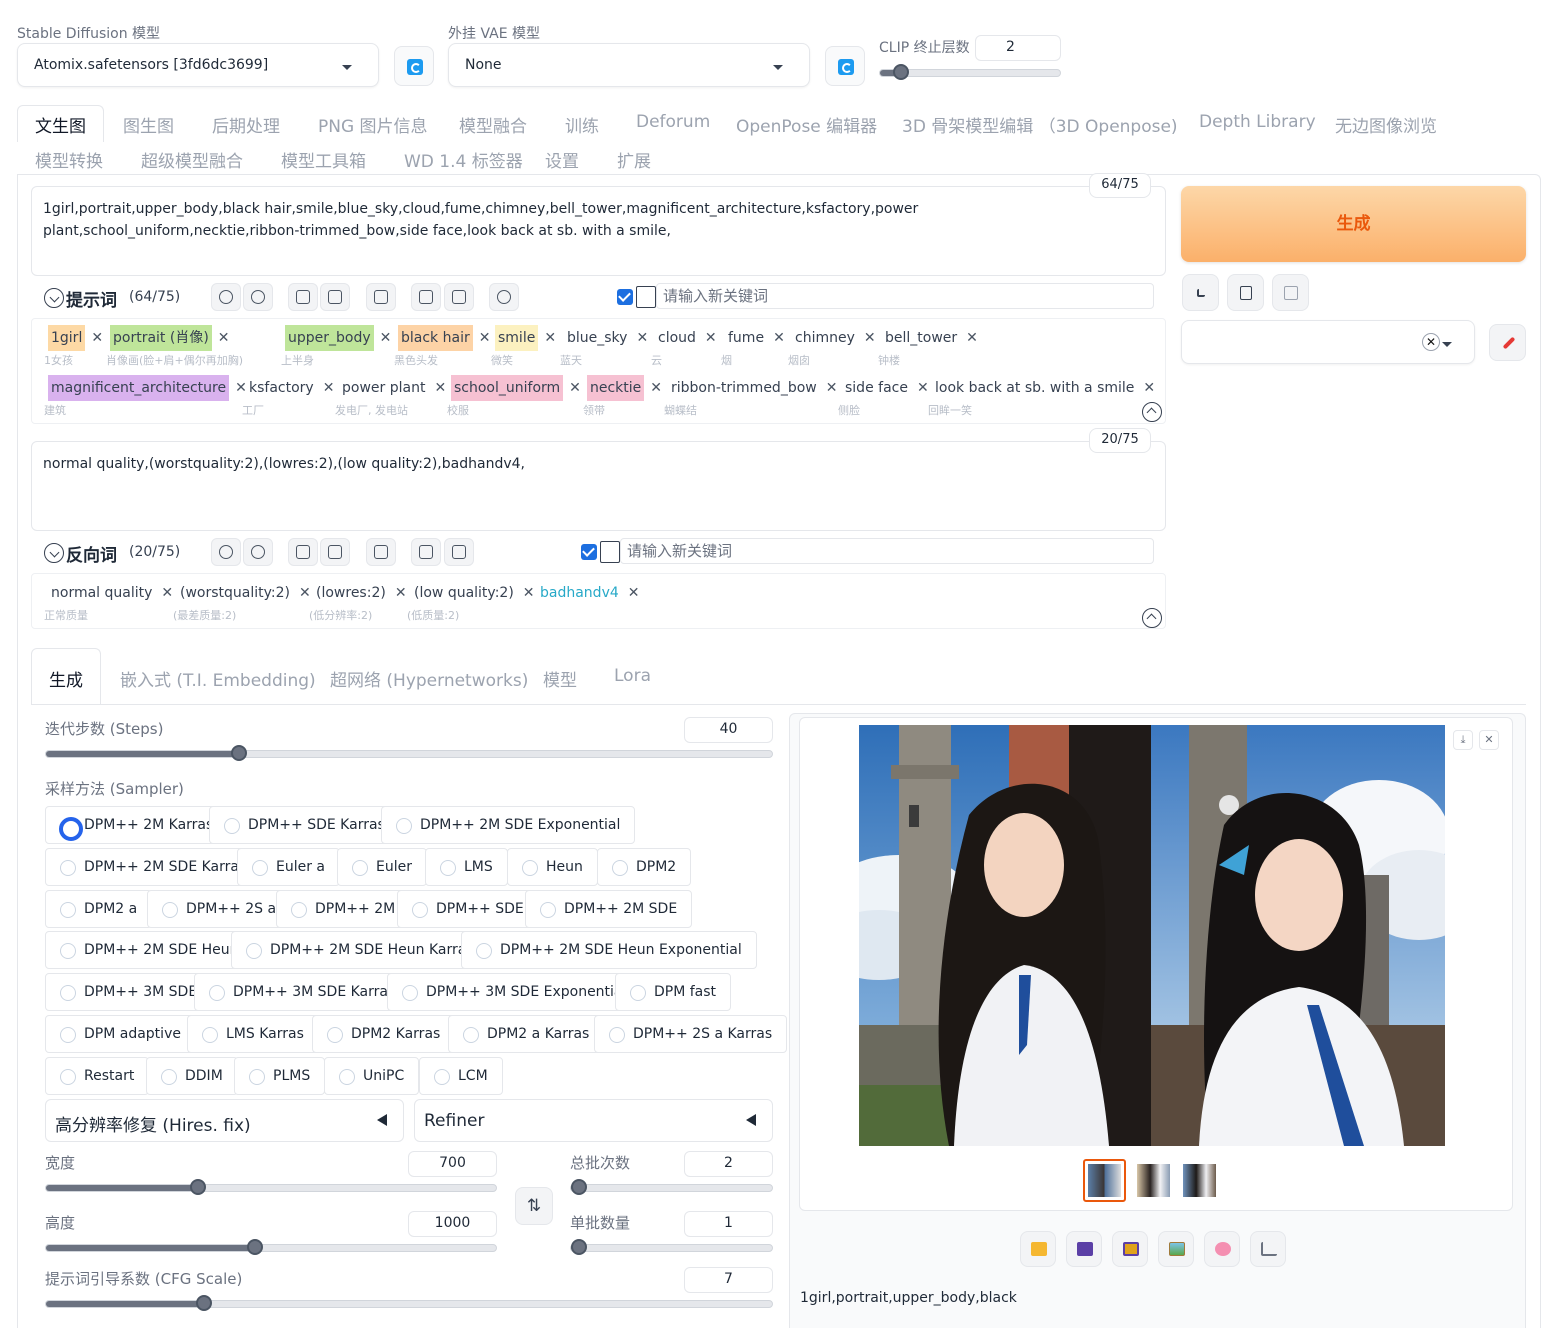 Image resolution: width=1558 pixels, height=1328 pixels. I want to click on batch-size-input: 1, so click(728, 1224).